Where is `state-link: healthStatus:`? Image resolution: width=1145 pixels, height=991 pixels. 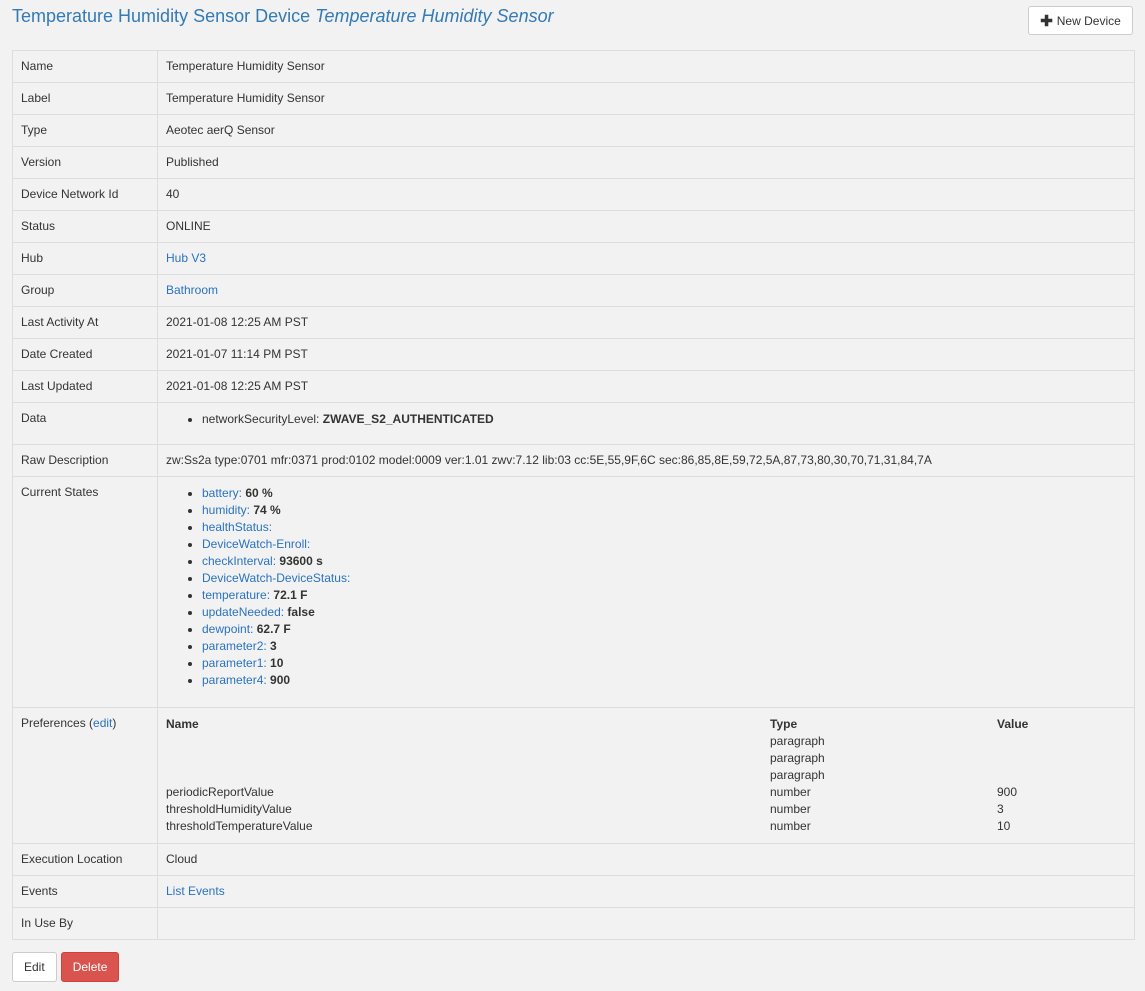 state-link: healthStatus: is located at coordinates (237, 527).